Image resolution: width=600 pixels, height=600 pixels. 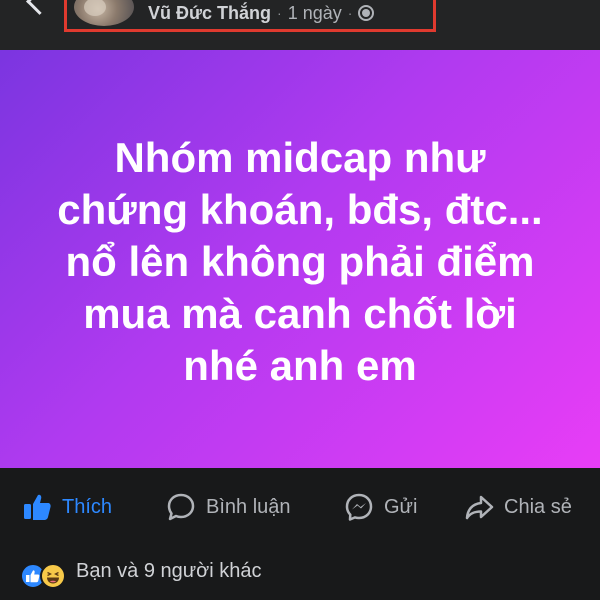 I want to click on post-text-line: Nhóm midcap như, so click(x=300, y=157).